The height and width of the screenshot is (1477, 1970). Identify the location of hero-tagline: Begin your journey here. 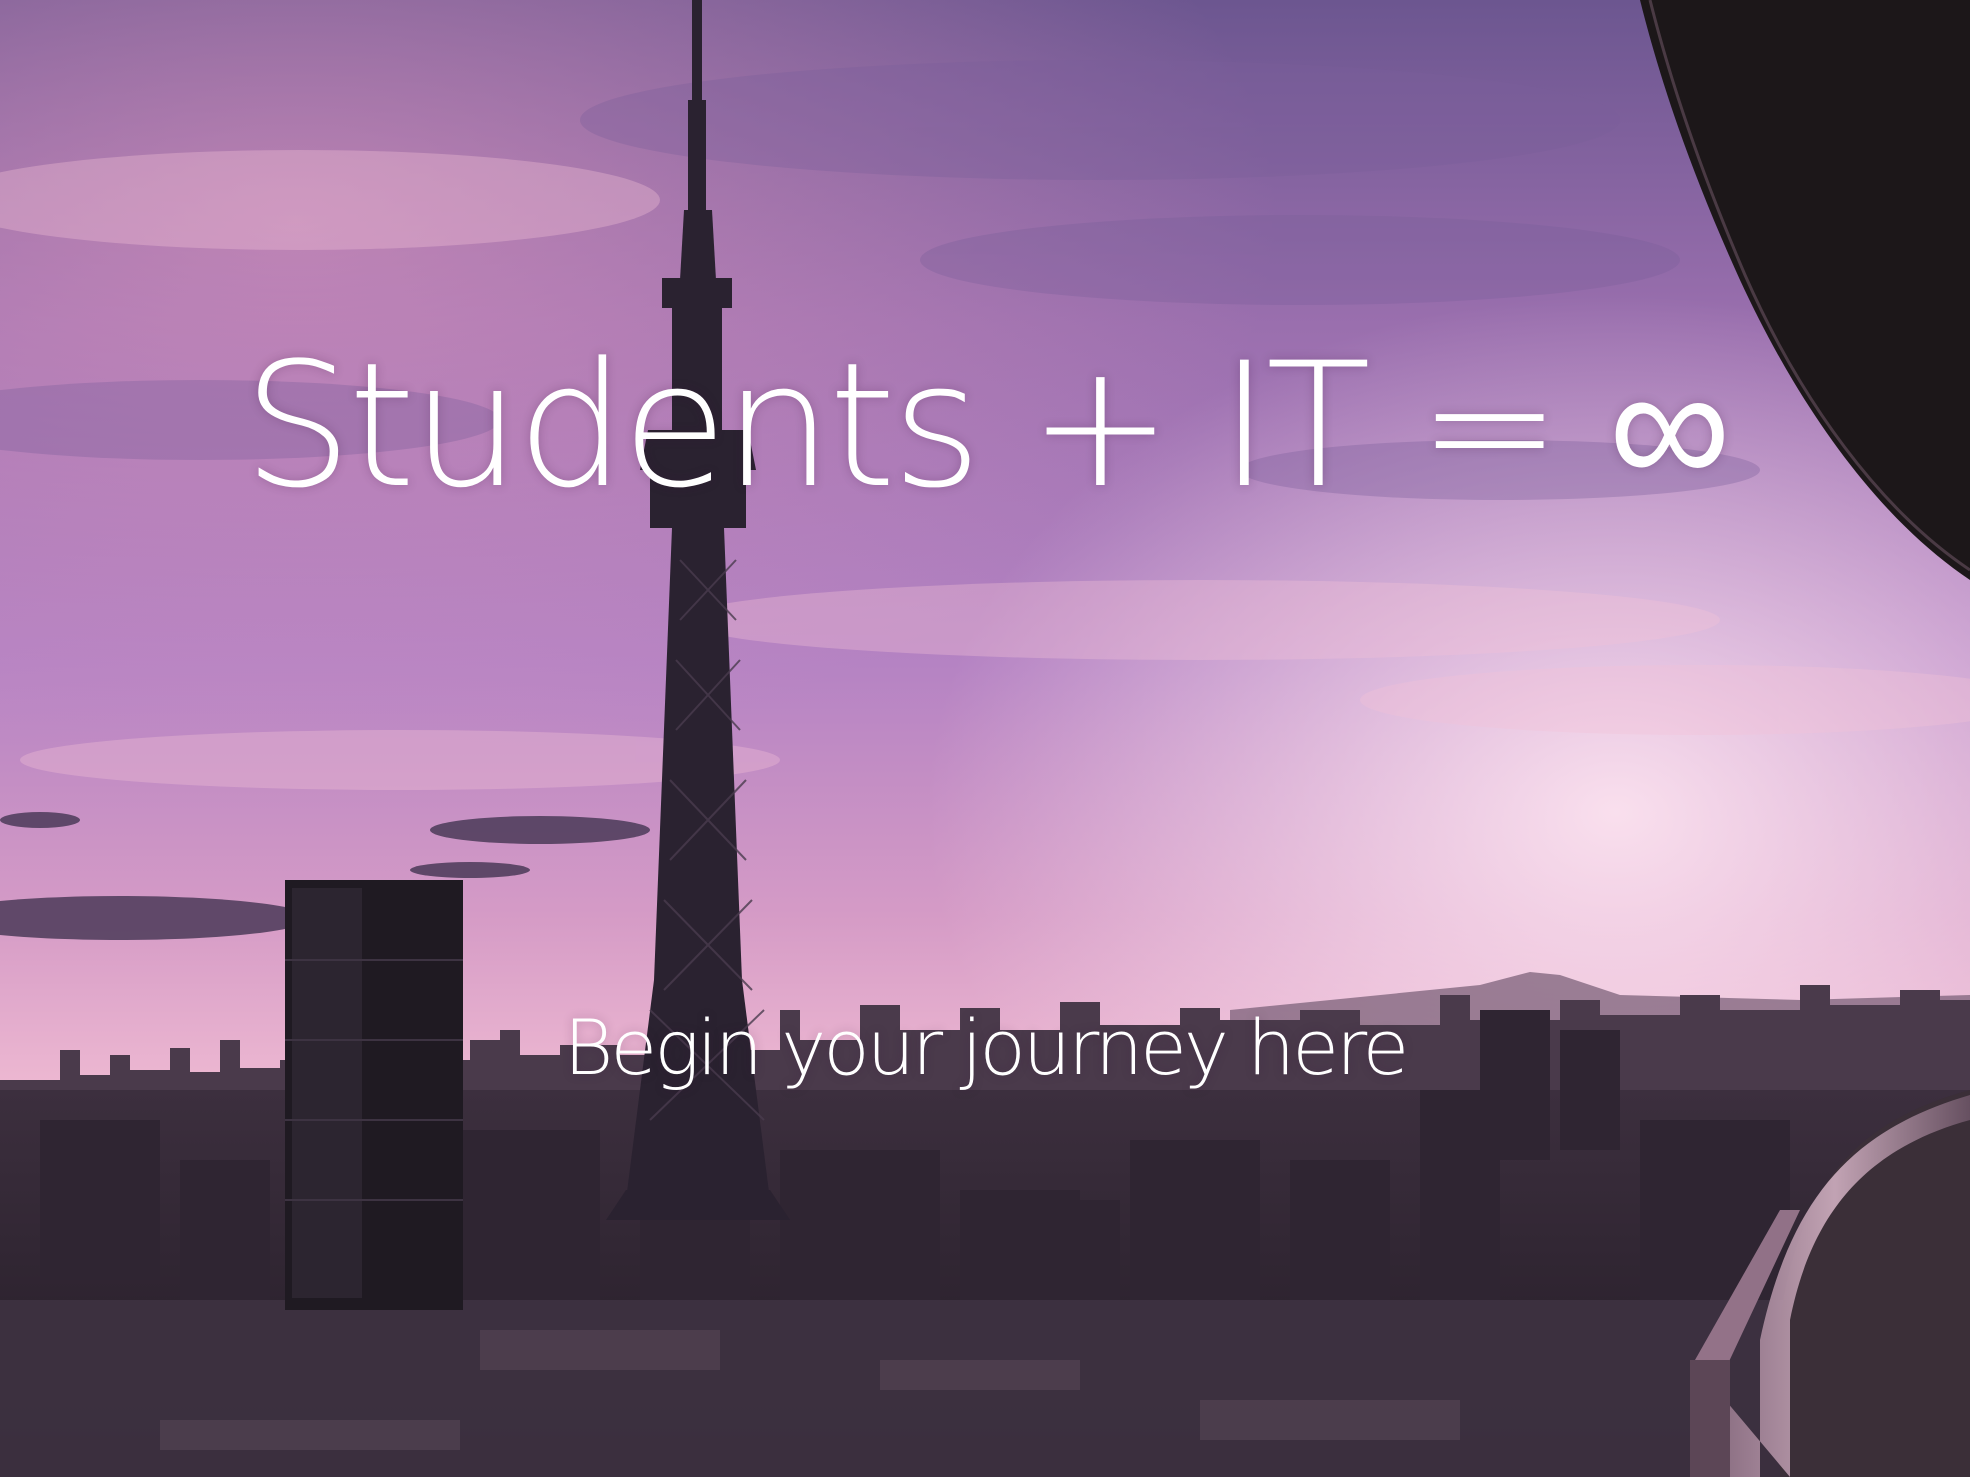
(986, 1047).